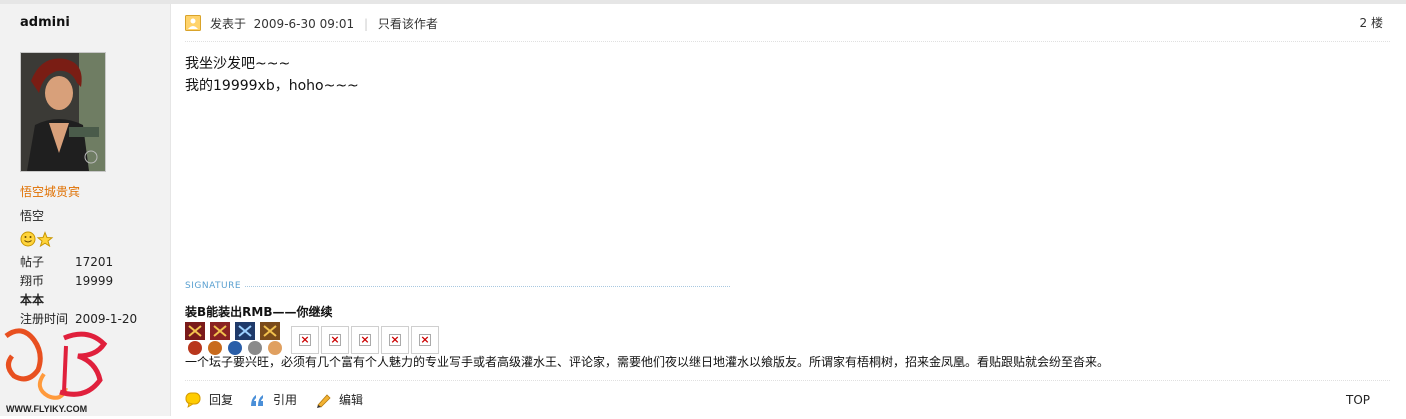 The image size is (1406, 419). Describe the element at coordinates (408, 24) in the screenshot. I see `author-only-link: 只看该作者` at that location.